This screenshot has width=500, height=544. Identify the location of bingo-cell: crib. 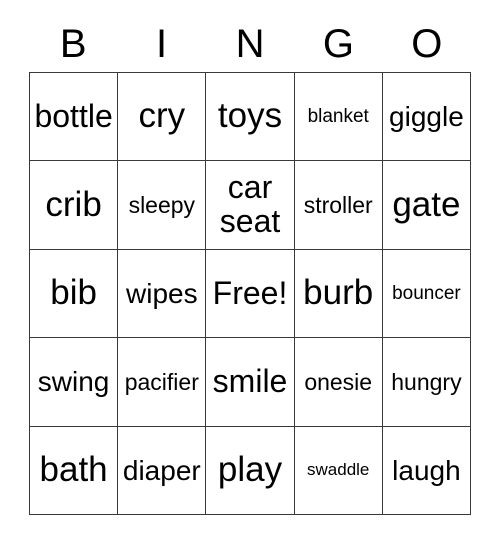
(74, 205).